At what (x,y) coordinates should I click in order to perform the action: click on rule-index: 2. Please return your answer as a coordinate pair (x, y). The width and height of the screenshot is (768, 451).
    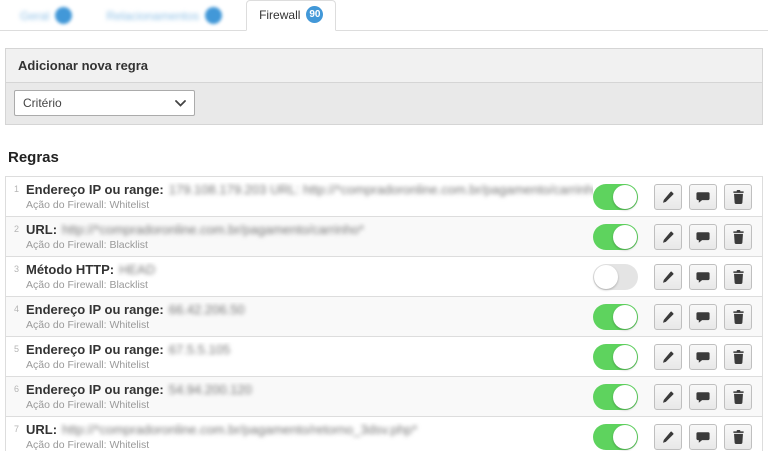
    Looking at the image, I should click on (17, 229).